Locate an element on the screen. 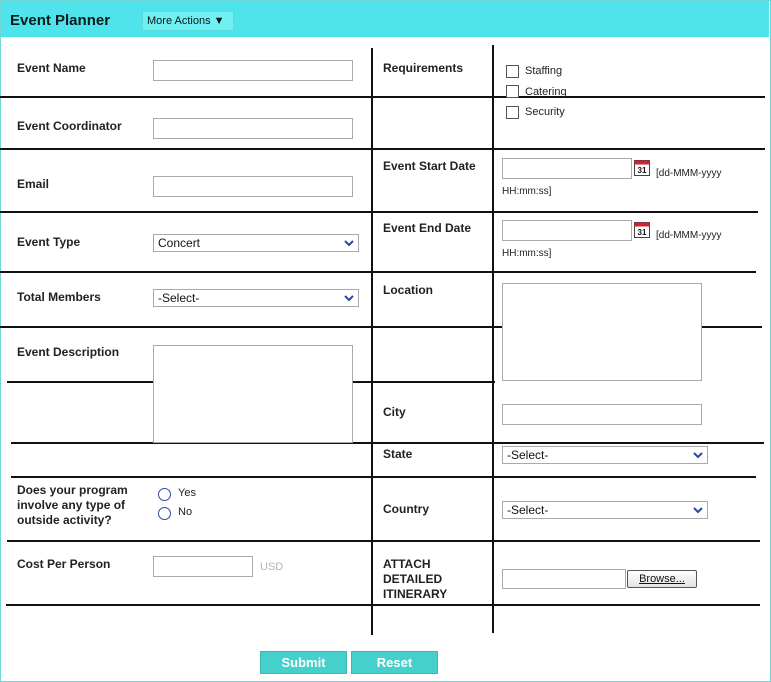  state-selected: -Select- is located at coordinates (528, 455).